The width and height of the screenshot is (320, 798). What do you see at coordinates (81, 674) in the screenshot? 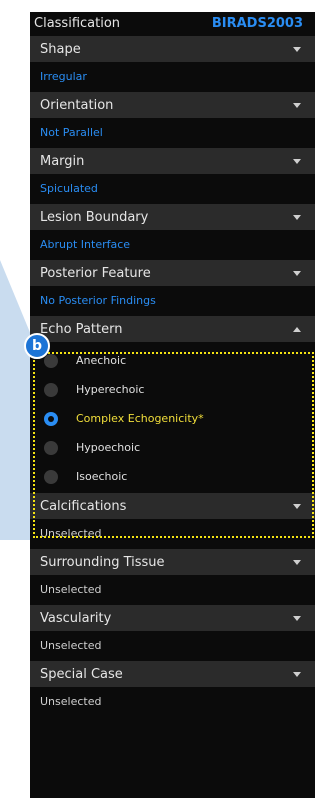
I see `section-label: Special Case` at bounding box center [81, 674].